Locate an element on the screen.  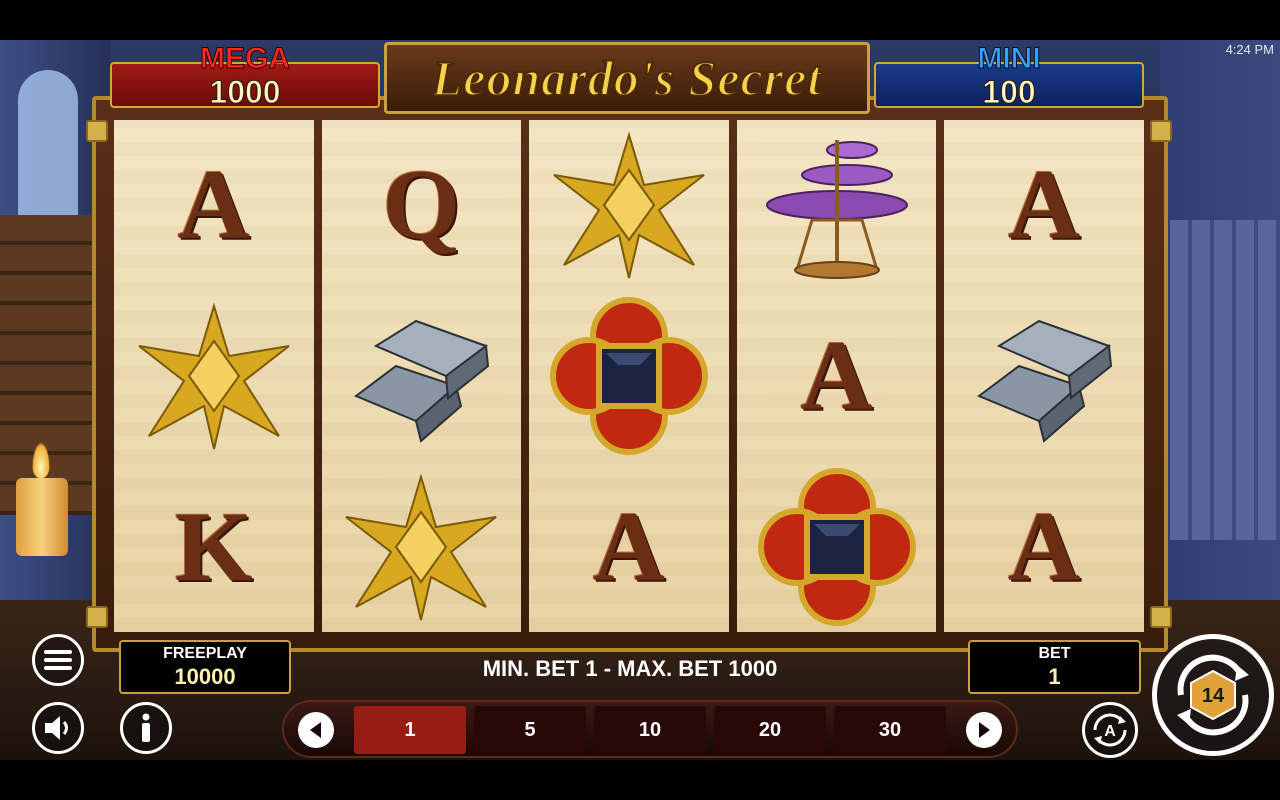
reel-2: Q is located at coordinates (421, 376).